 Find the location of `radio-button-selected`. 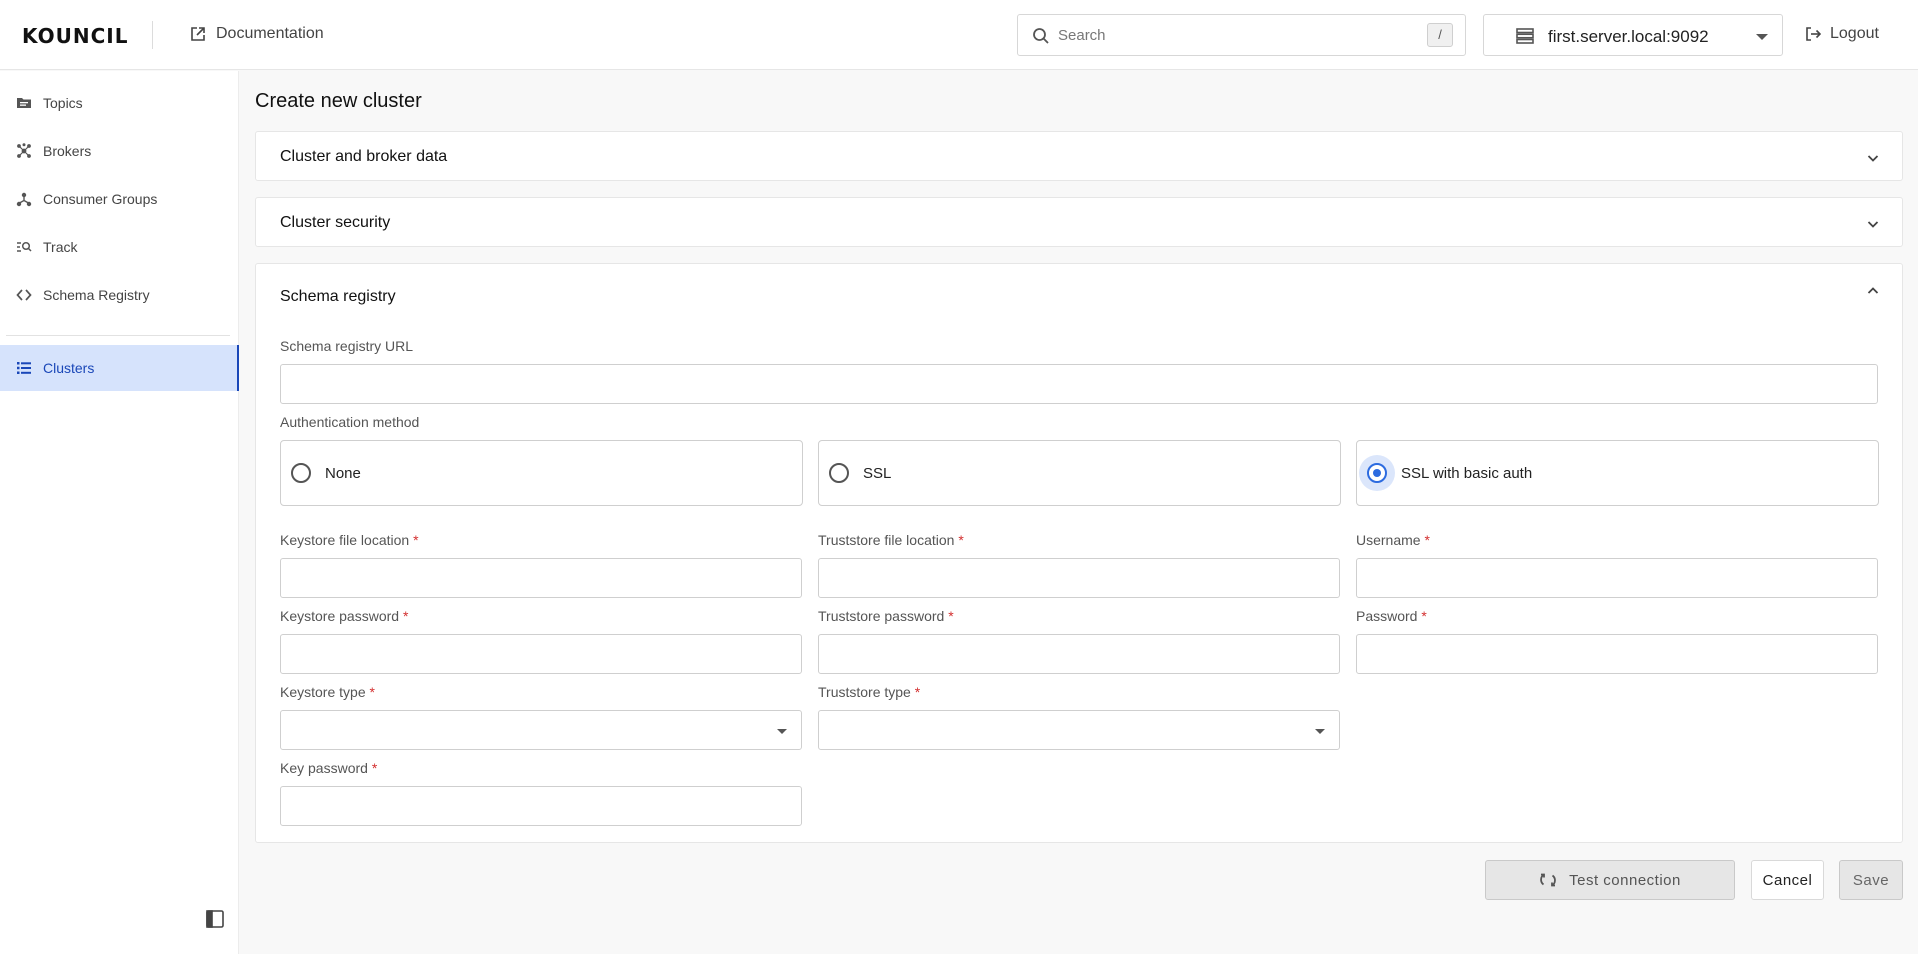

radio-button-selected is located at coordinates (1377, 473).